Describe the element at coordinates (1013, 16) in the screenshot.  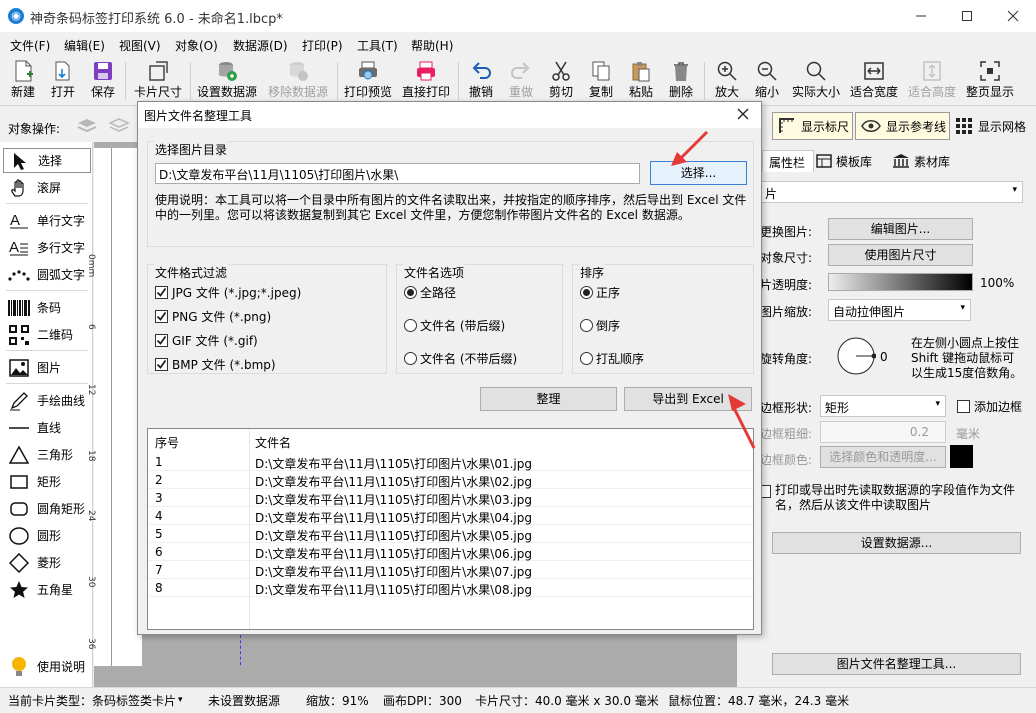
I see `close-window-button` at that location.